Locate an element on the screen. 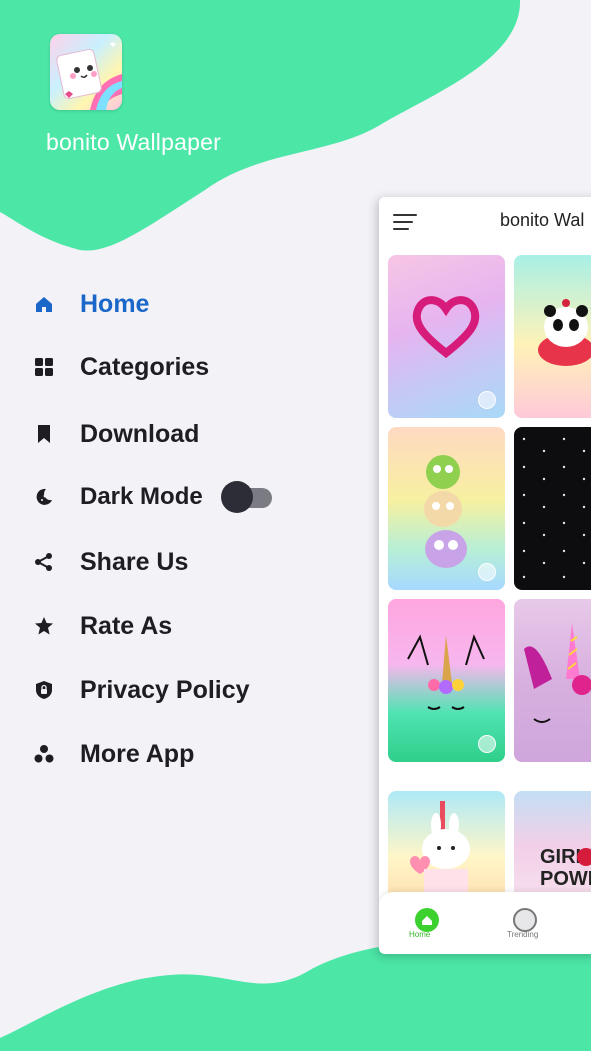  bookmark-icon is located at coordinates (44, 434).